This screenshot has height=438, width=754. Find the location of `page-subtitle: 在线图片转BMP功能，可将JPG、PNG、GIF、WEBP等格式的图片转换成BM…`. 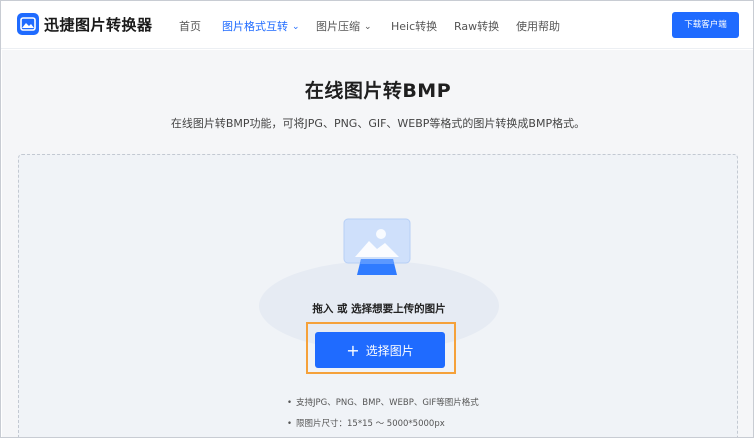

page-subtitle: 在线图片转BMP功能，可将JPG、PNG、GIF、WEBP等格式的图片转换成BM… is located at coordinates (378, 123).